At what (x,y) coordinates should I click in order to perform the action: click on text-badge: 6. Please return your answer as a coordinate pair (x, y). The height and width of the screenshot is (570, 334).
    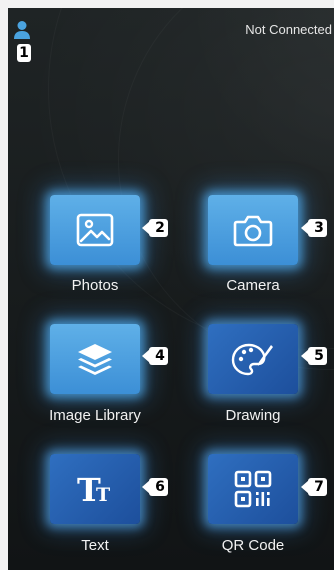
    Looking at the image, I should click on (155, 487).